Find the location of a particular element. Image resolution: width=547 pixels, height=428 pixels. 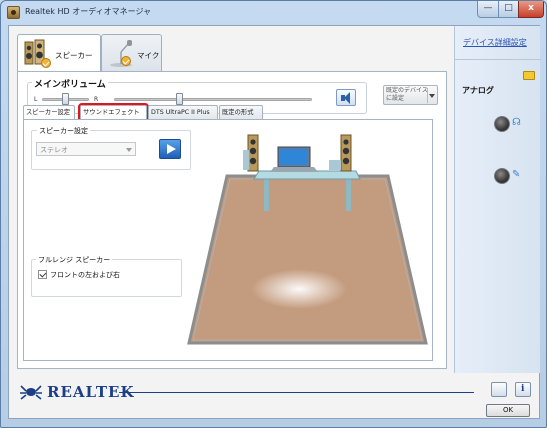

microphone-jack is located at coordinates (502, 176).